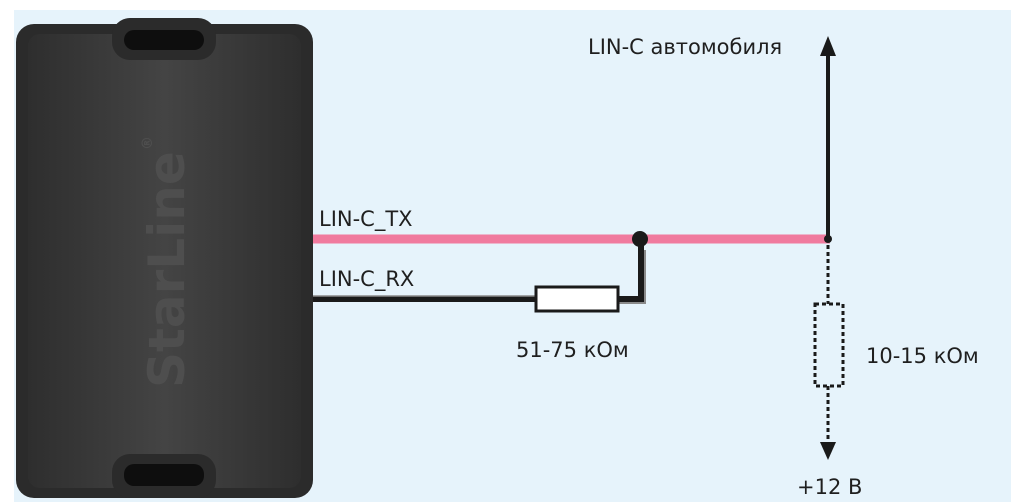 This screenshot has width=1011, height=502. I want to click on trademark-symbol: ®, so click(148, 143).